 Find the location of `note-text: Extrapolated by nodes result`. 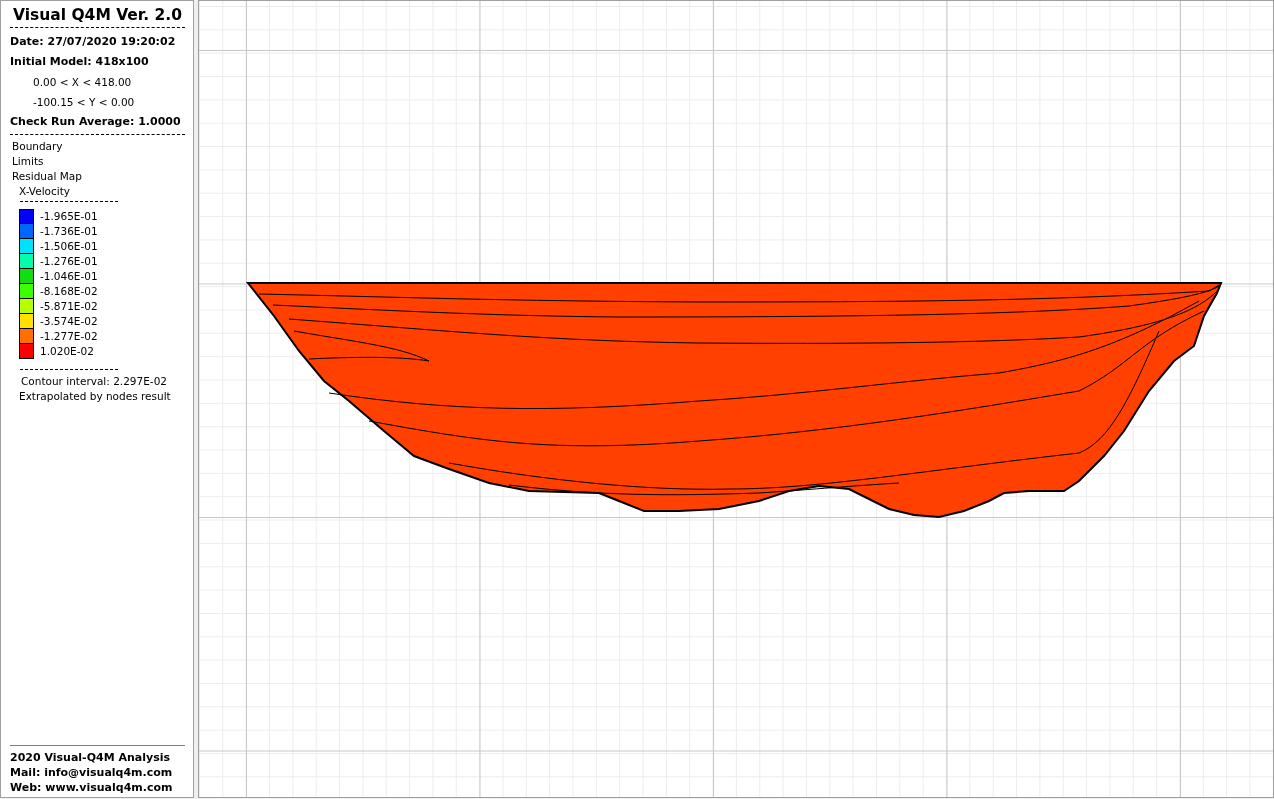

note-text: Extrapolated by nodes result is located at coordinates (95, 396).